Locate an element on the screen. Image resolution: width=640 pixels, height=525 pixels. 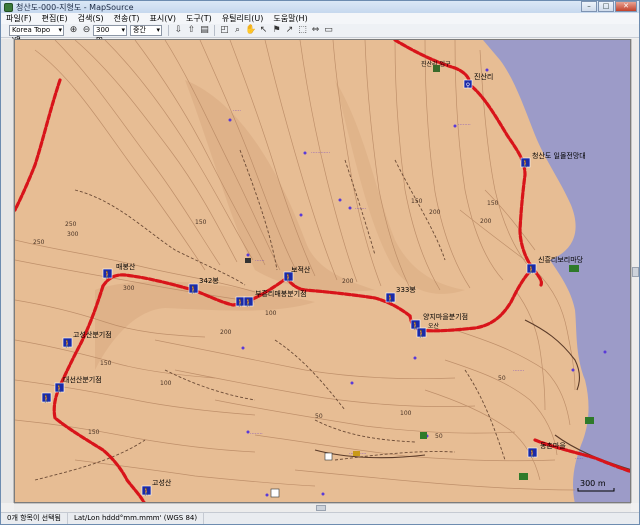
ruler-icon: ▭ is located at coordinates (328, 30).